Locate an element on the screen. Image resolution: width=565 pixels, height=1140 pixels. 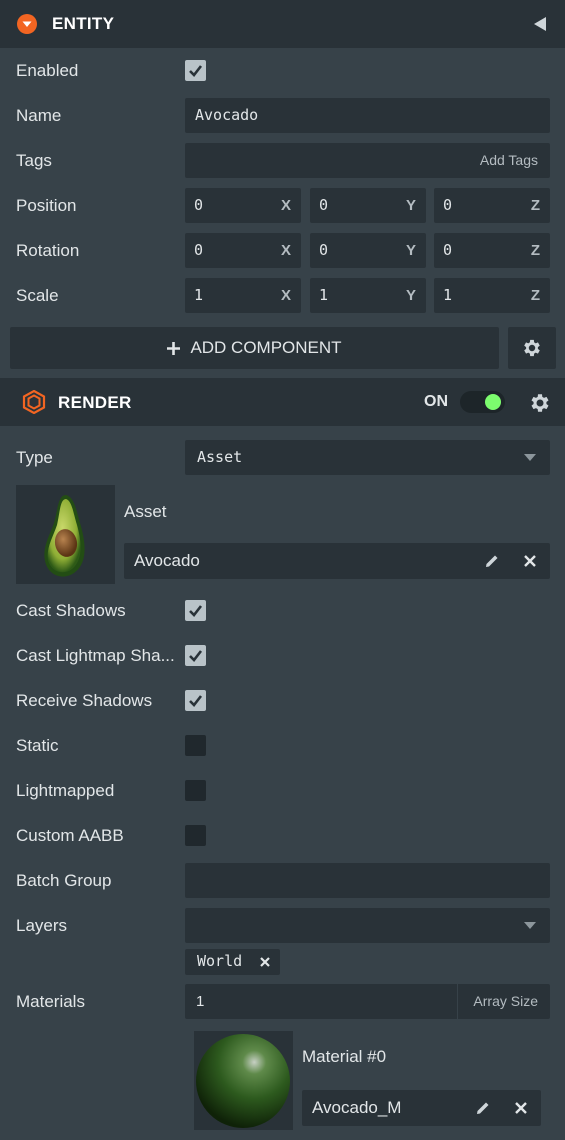
enabled-label: Enabled is located at coordinates (47, 70).